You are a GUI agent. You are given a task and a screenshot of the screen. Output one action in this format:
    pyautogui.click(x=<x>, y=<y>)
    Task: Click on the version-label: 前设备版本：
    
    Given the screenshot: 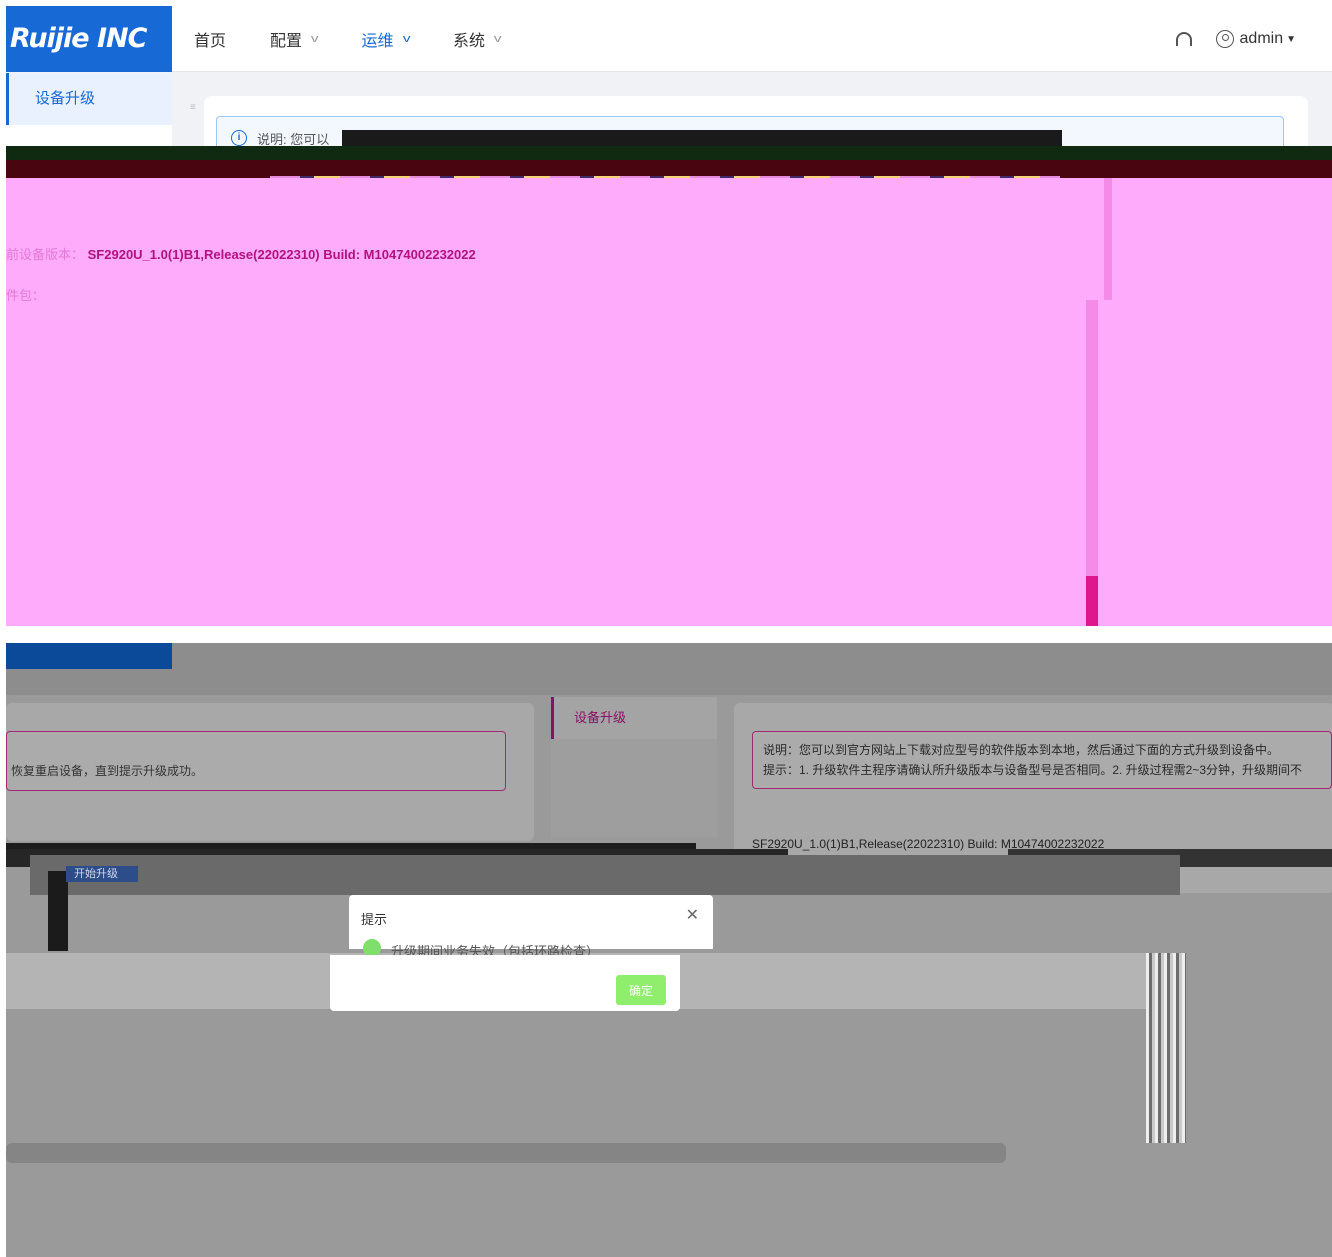 What is the action you would take?
    pyautogui.click(x=45, y=254)
    